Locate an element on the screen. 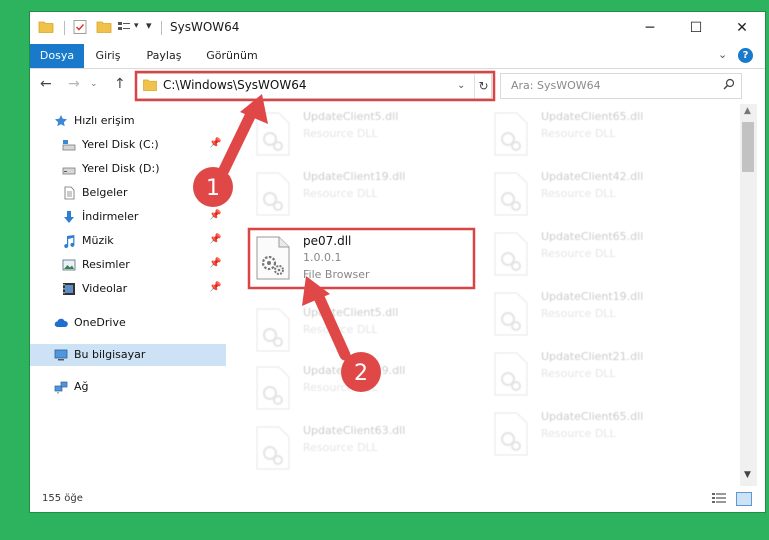  document-icon is located at coordinates (69, 193).